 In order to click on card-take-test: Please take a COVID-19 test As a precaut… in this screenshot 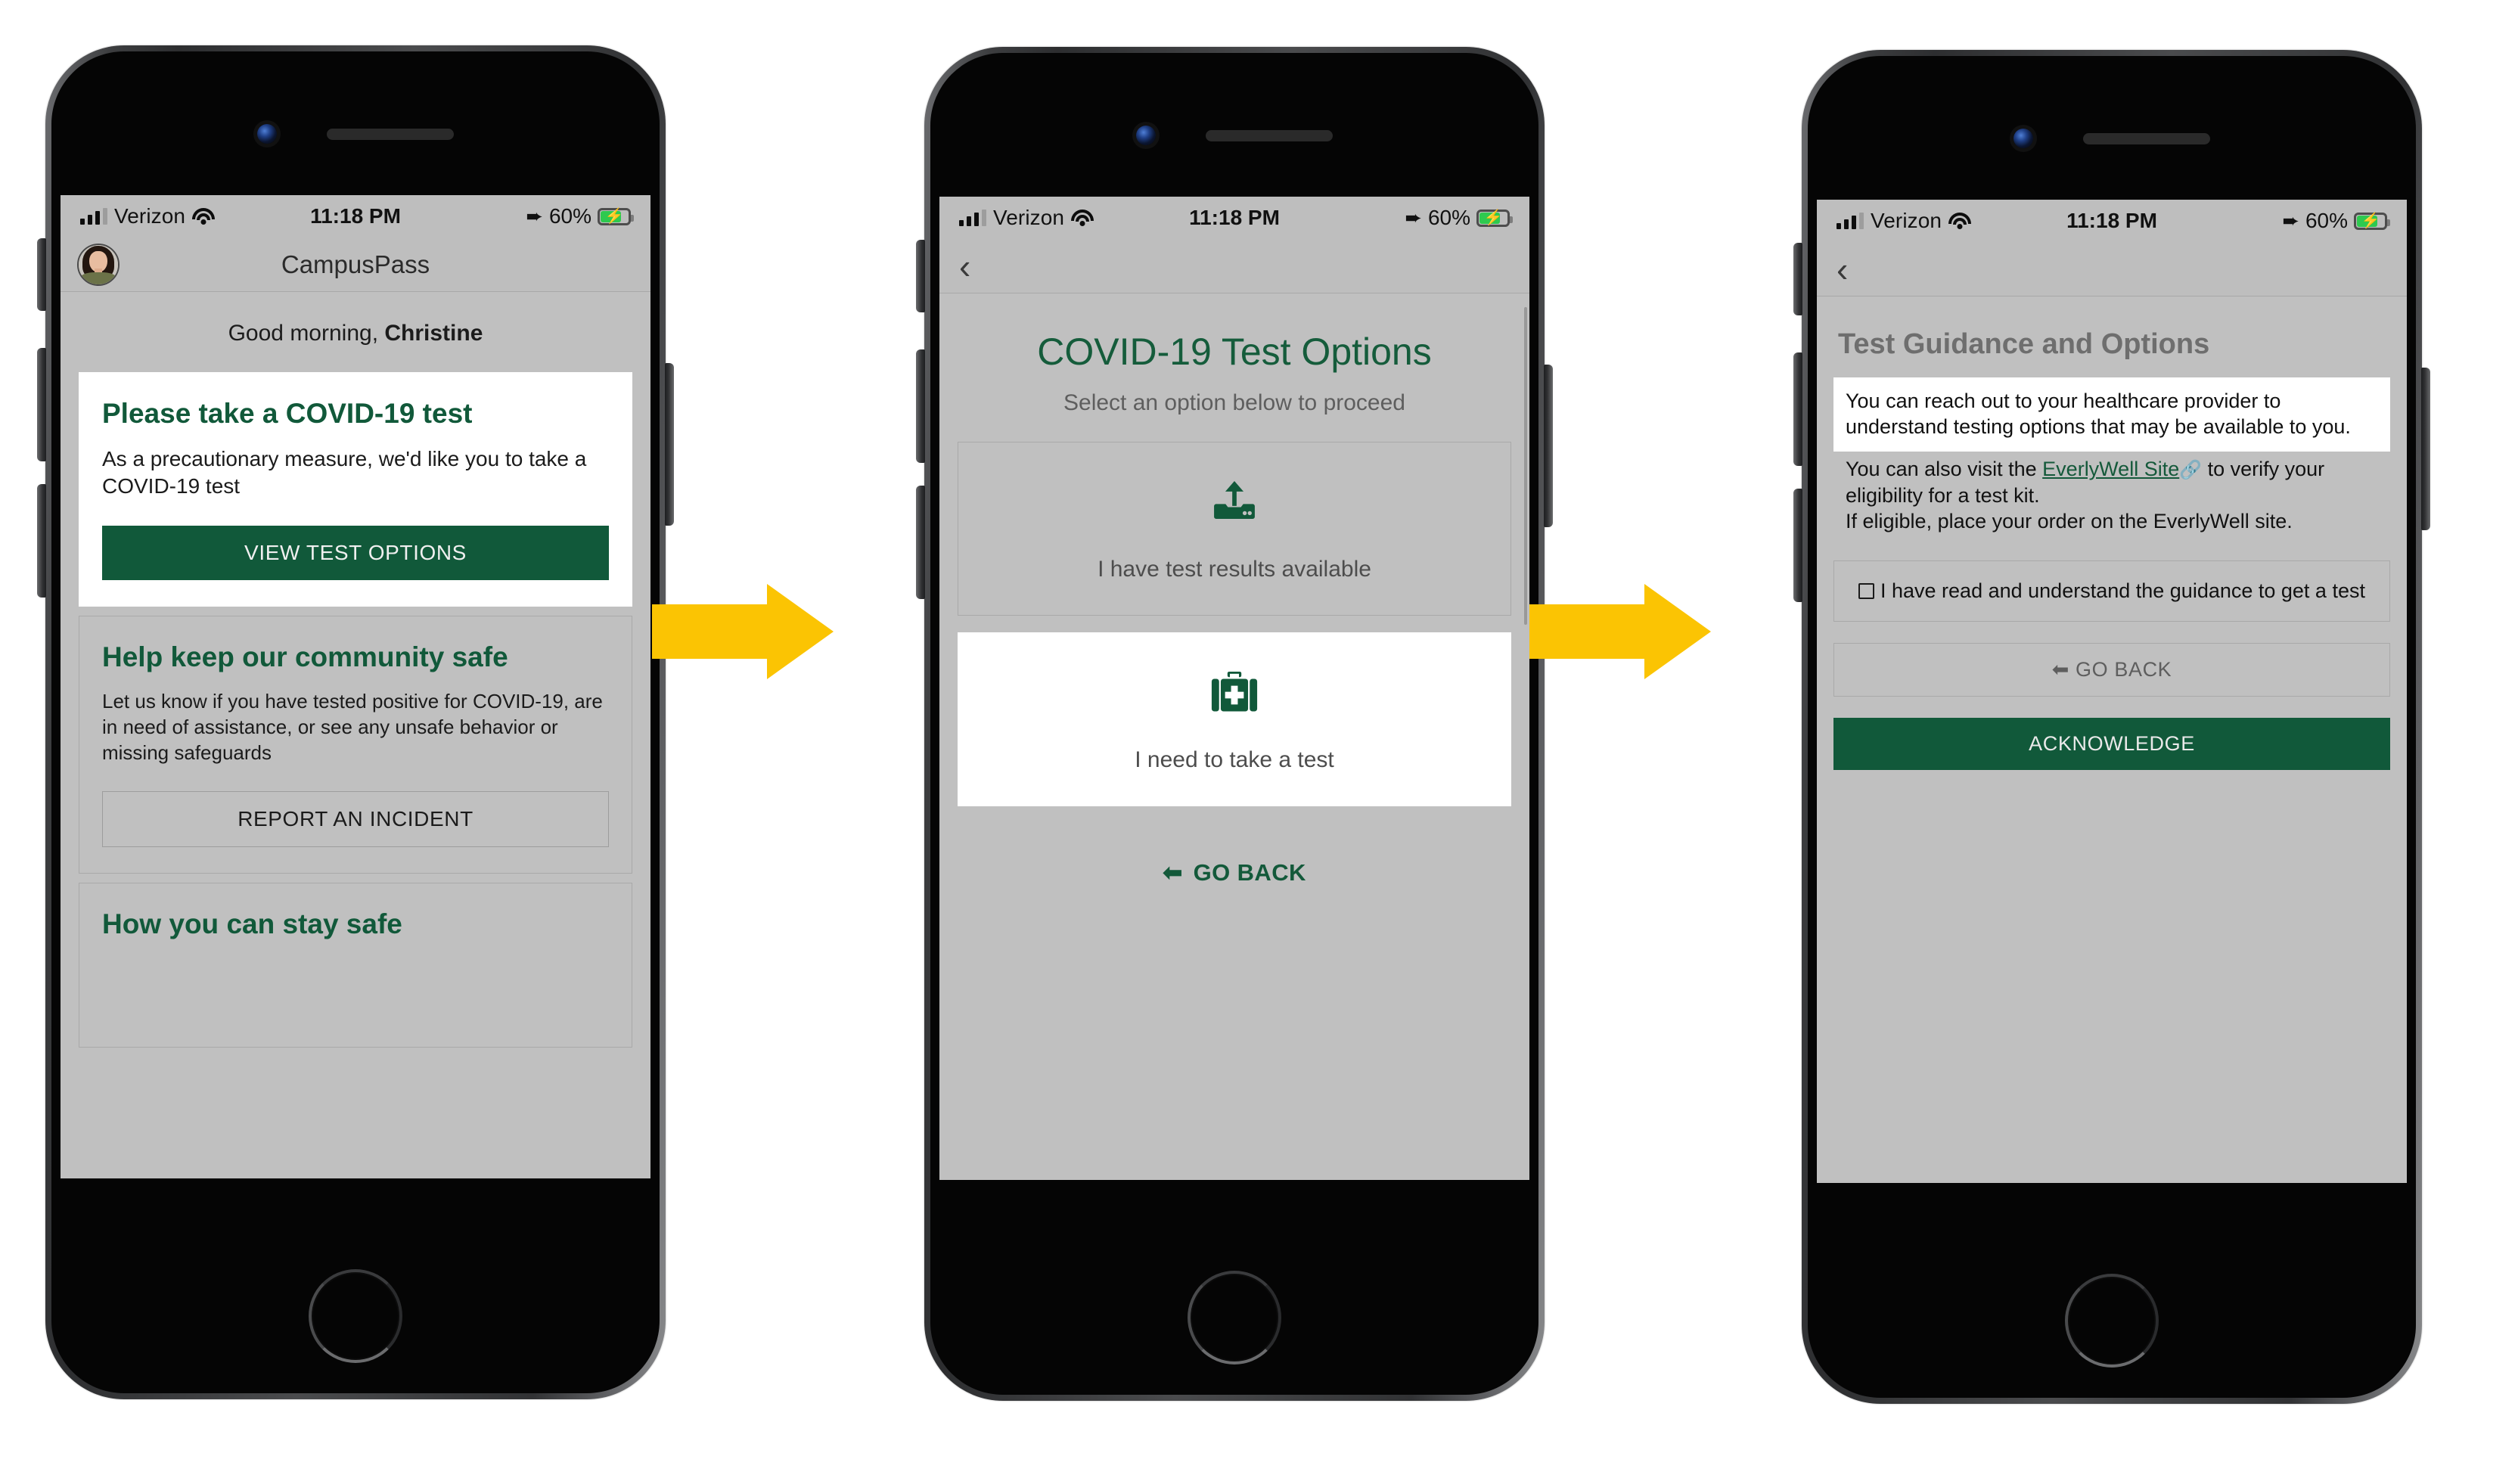, I will do `click(355, 489)`.